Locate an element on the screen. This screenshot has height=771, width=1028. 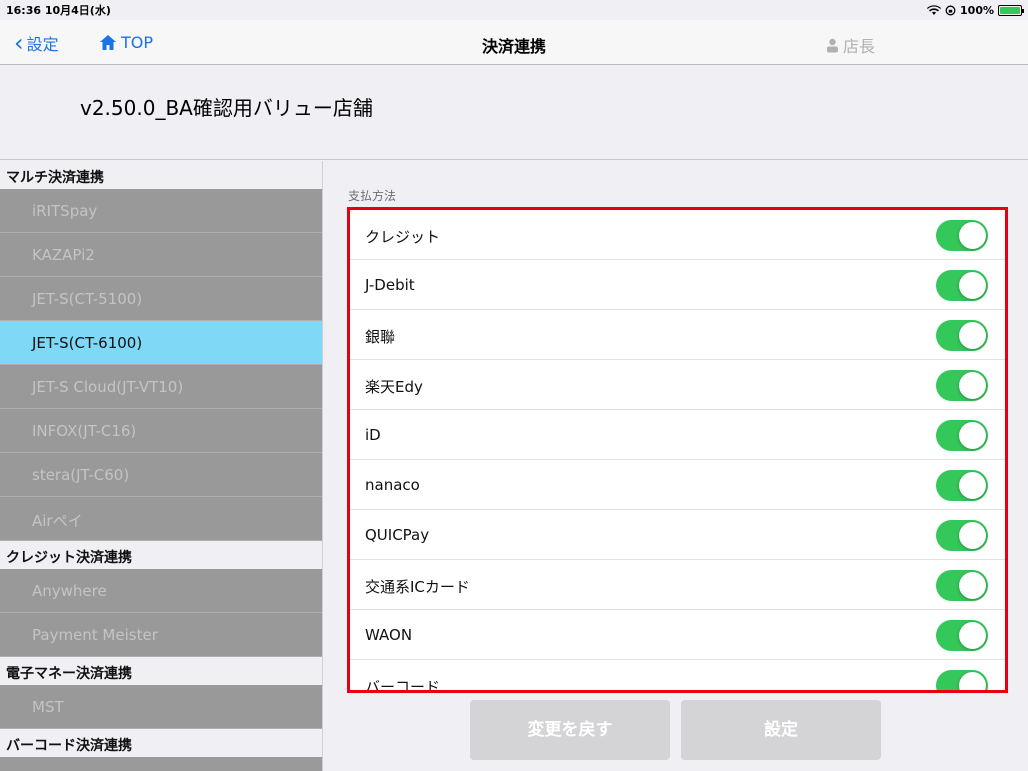
sidebar-section-emoney: 電子マネー決済連携 is located at coordinates (161, 671).